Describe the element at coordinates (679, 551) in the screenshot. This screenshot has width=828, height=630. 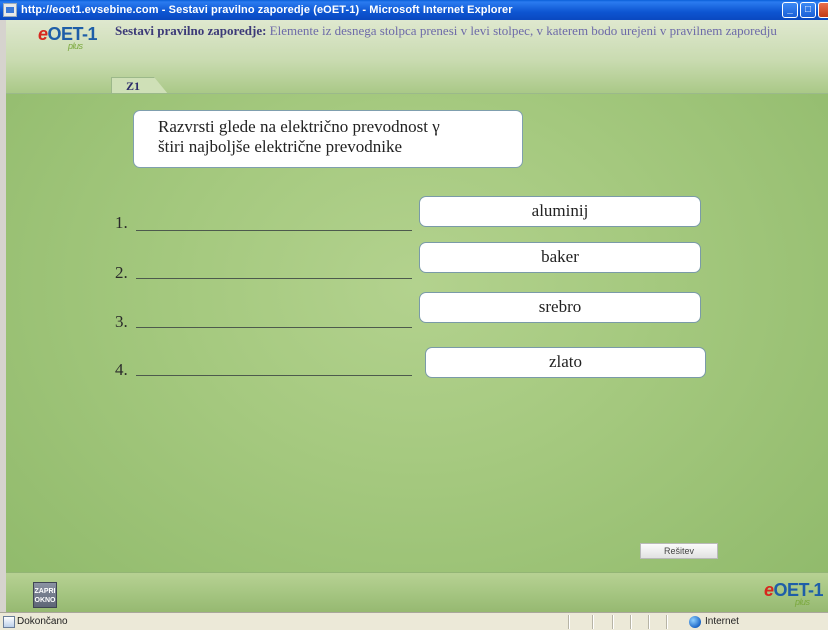
I see `solution-button: Rešitev` at that location.